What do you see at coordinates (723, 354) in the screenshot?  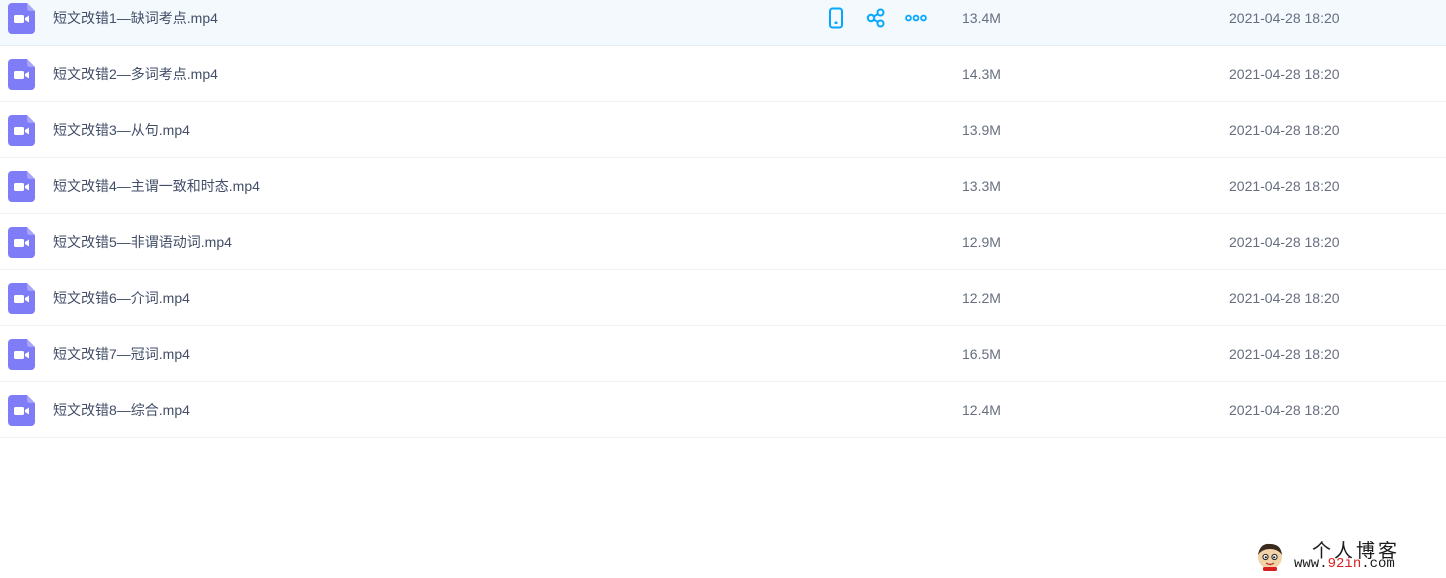 I see `file-row: 短文改错7—冠词.mp4 16.5M 2021-04-28 18:20` at bounding box center [723, 354].